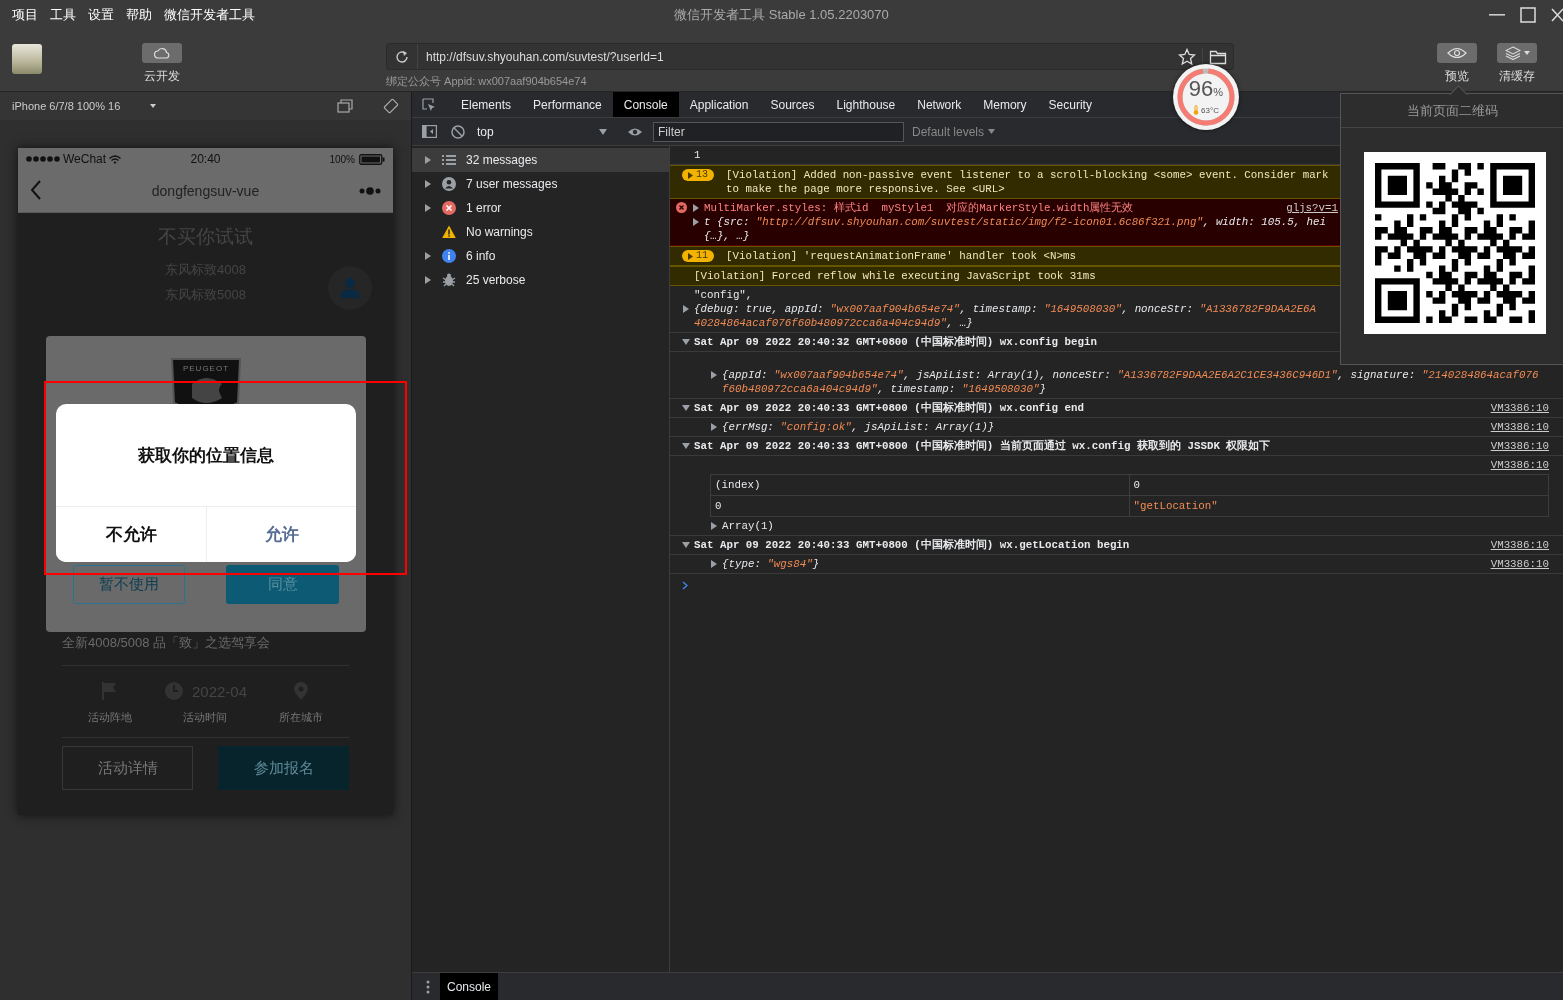 Image resolution: width=1563 pixels, height=1000 pixels. Describe the element at coordinates (209, 15) in the screenshot. I see `menu-item: 微信开发者工具` at that location.